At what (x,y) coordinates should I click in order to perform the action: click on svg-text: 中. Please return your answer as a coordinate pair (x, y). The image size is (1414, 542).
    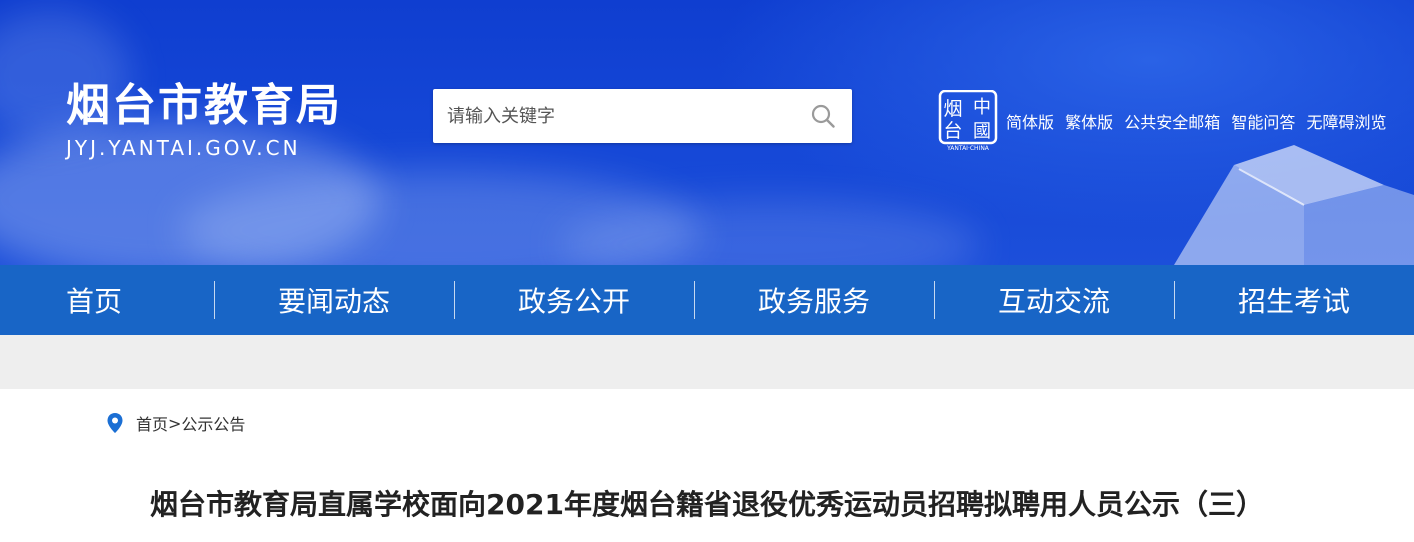
    Looking at the image, I should click on (982, 107).